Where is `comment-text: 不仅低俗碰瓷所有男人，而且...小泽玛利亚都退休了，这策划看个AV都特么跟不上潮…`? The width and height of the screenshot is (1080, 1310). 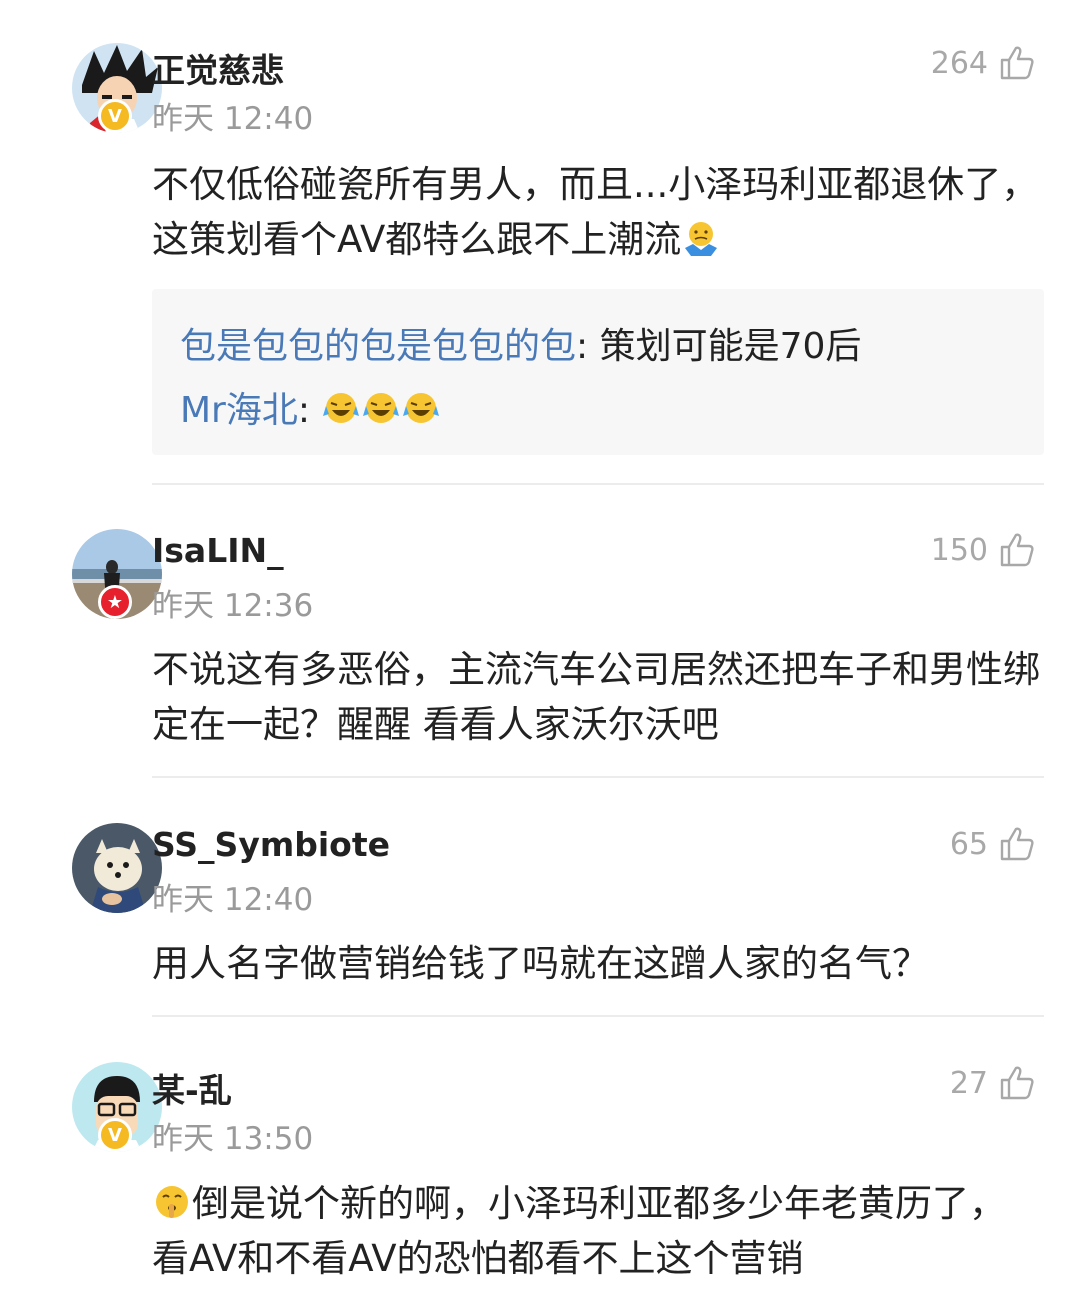 comment-text: 不仅低俗碰瓷所有男人，而且...小泽玛利亚都退休了，这策划看个AV都特么跟不上潮… is located at coordinates (597, 212).